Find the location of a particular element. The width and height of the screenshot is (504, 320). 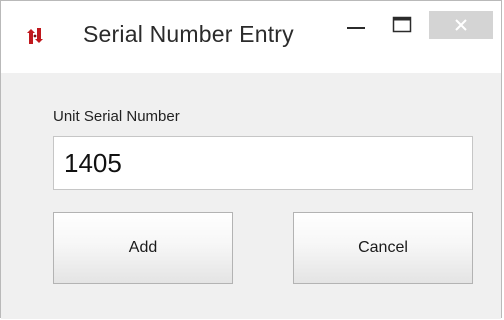

add-button: Add is located at coordinates (143, 248).